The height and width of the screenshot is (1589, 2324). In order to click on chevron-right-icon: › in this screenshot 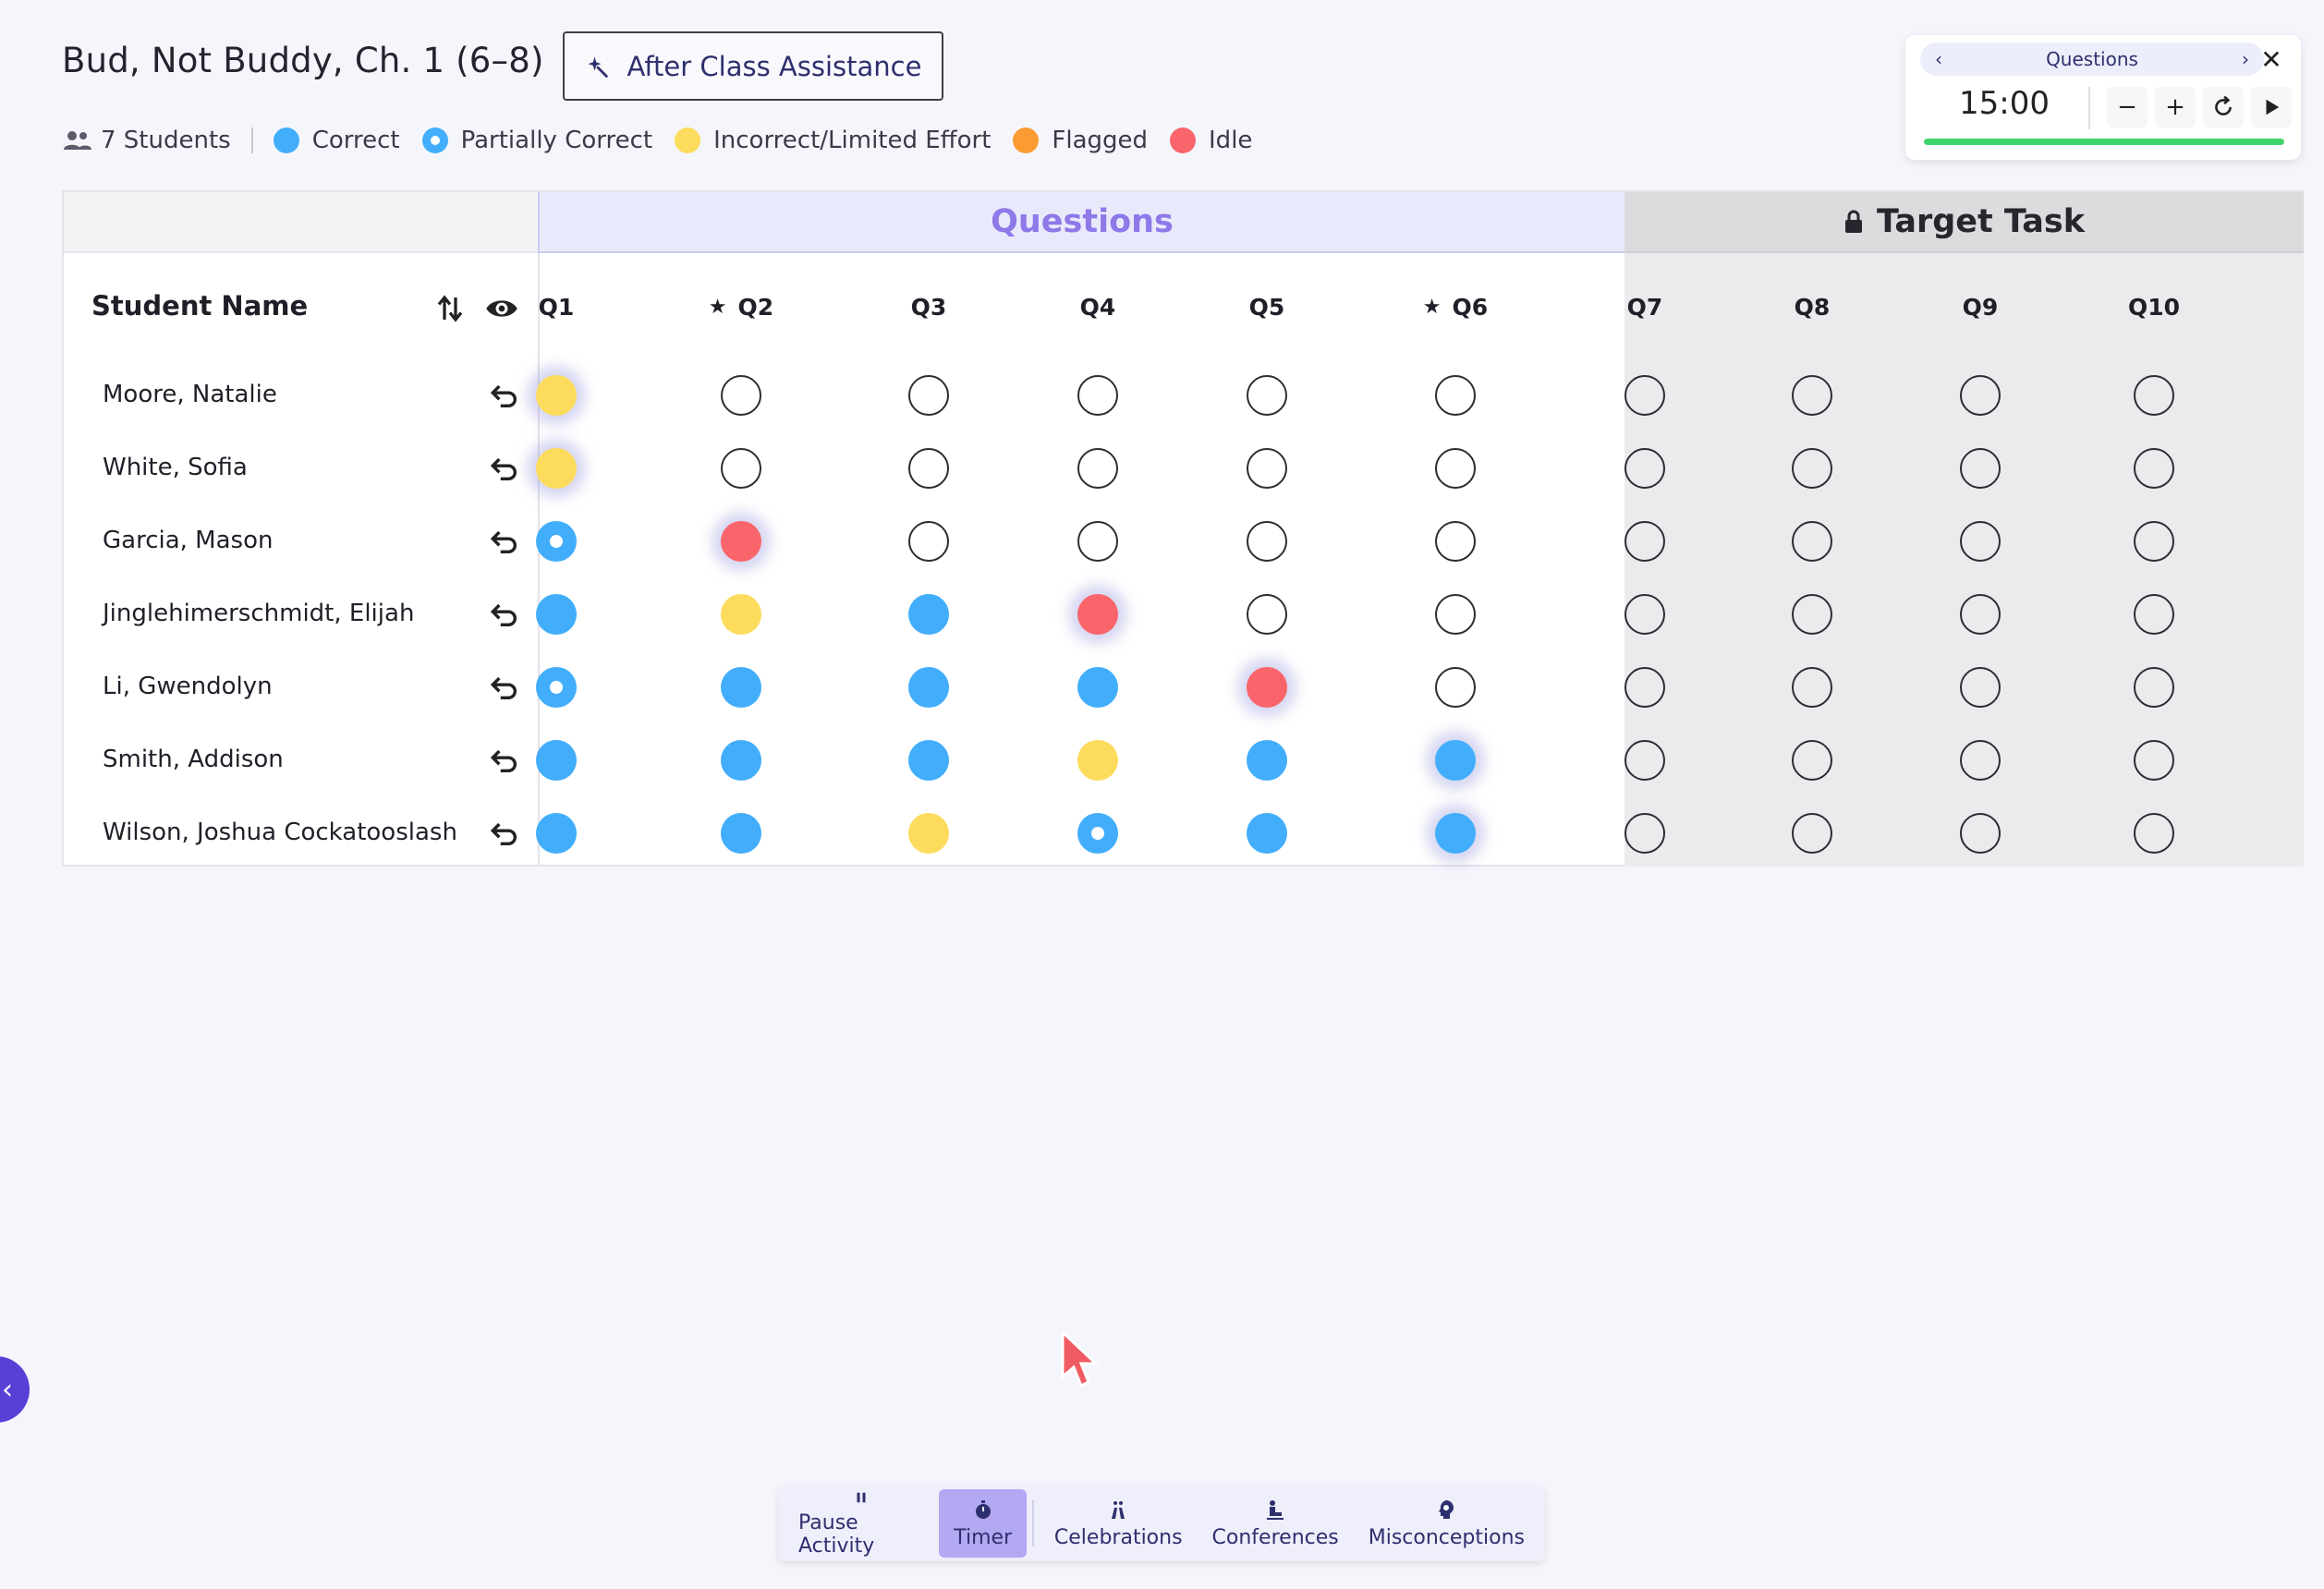, I will do `click(2245, 59)`.